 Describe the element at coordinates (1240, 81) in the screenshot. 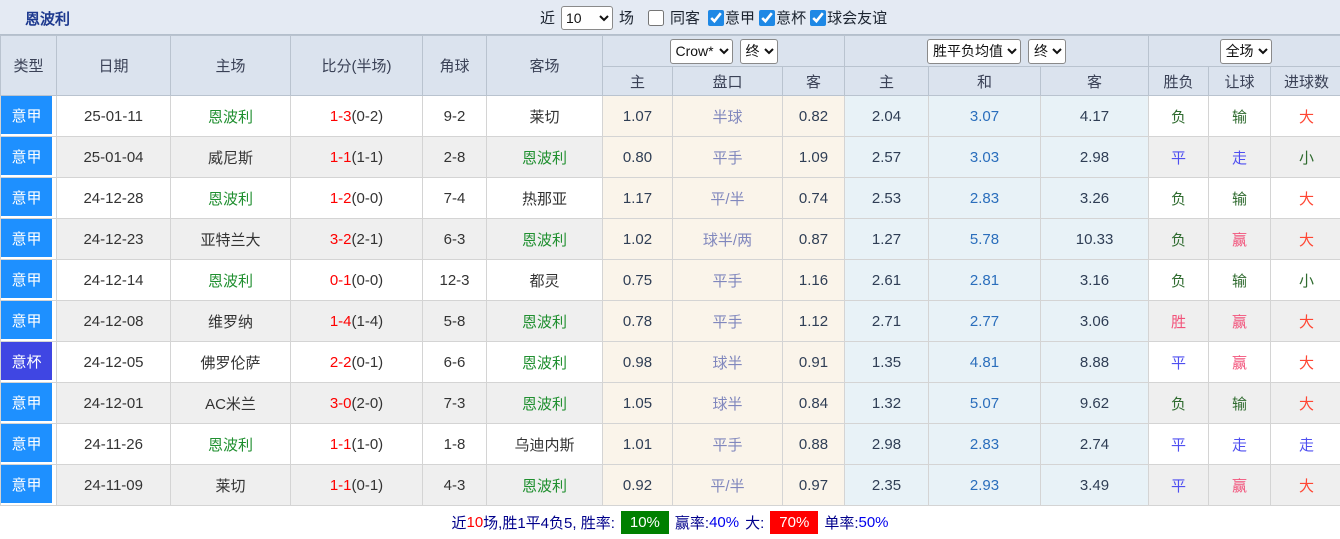

I see `col-header-handicap-result: 让球` at that location.